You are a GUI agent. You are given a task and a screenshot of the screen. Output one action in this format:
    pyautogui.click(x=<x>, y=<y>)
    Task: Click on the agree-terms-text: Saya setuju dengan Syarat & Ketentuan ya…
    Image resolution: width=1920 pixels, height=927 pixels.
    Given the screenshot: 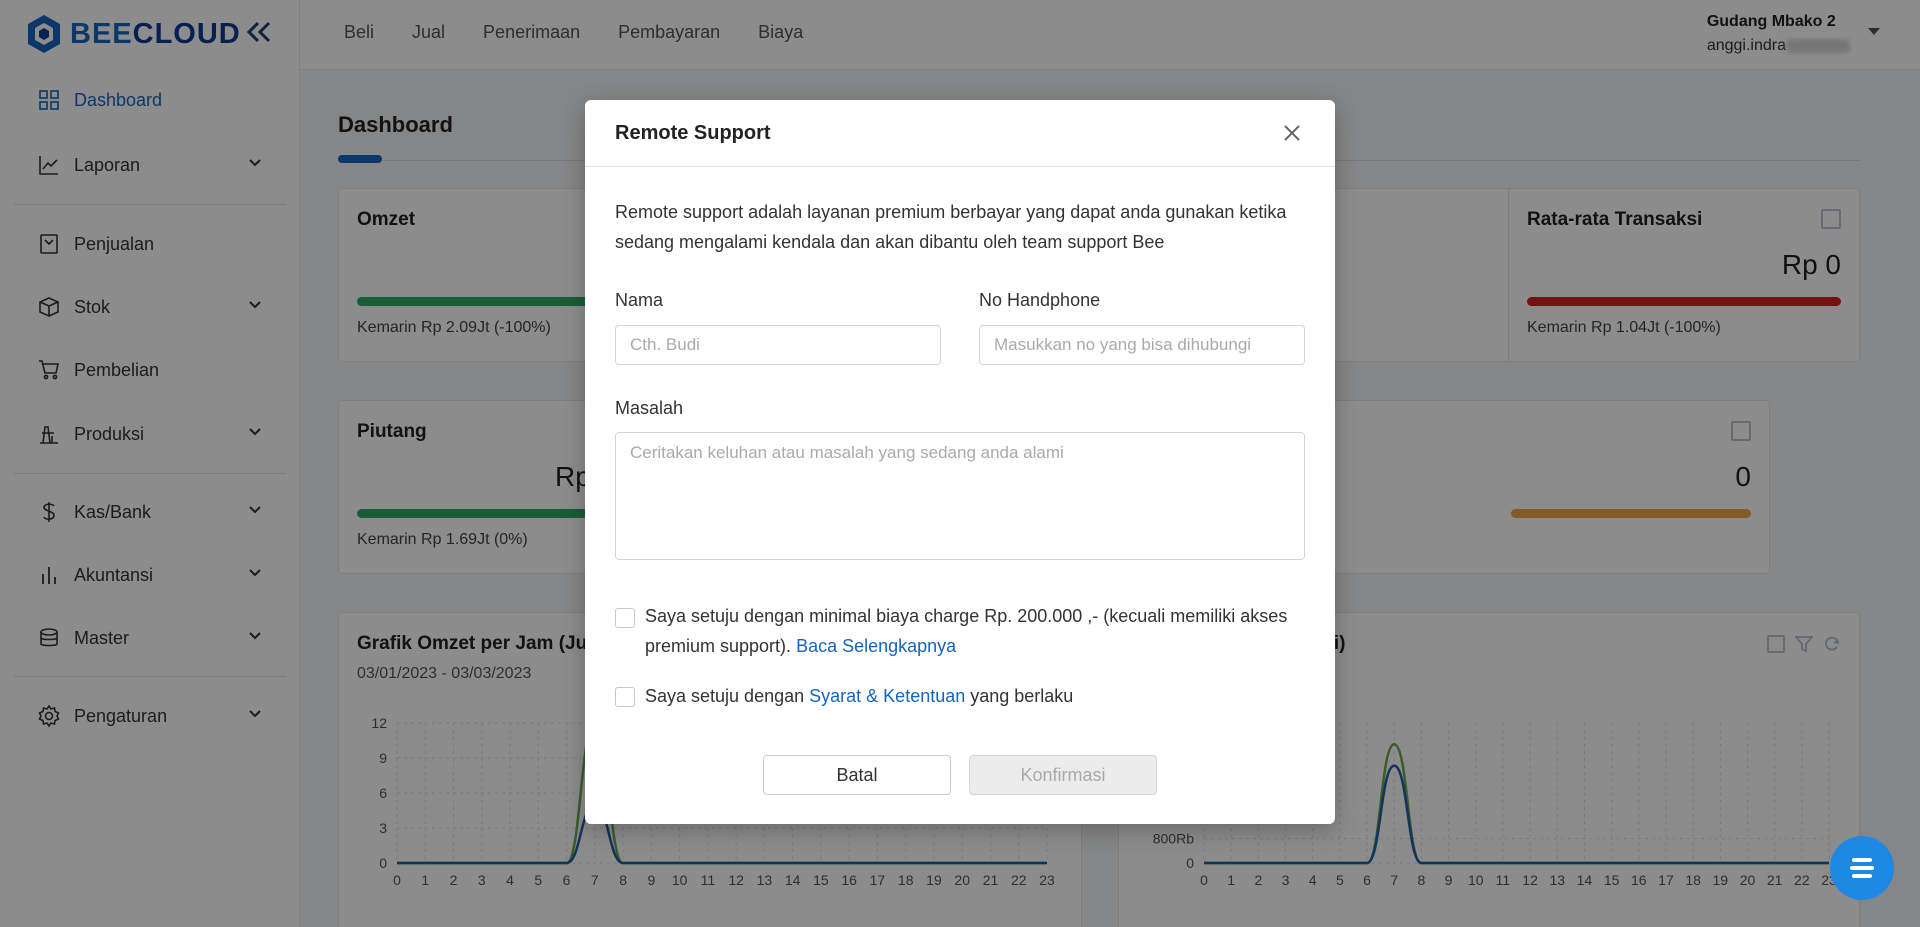 What is the action you would take?
    pyautogui.click(x=859, y=696)
    